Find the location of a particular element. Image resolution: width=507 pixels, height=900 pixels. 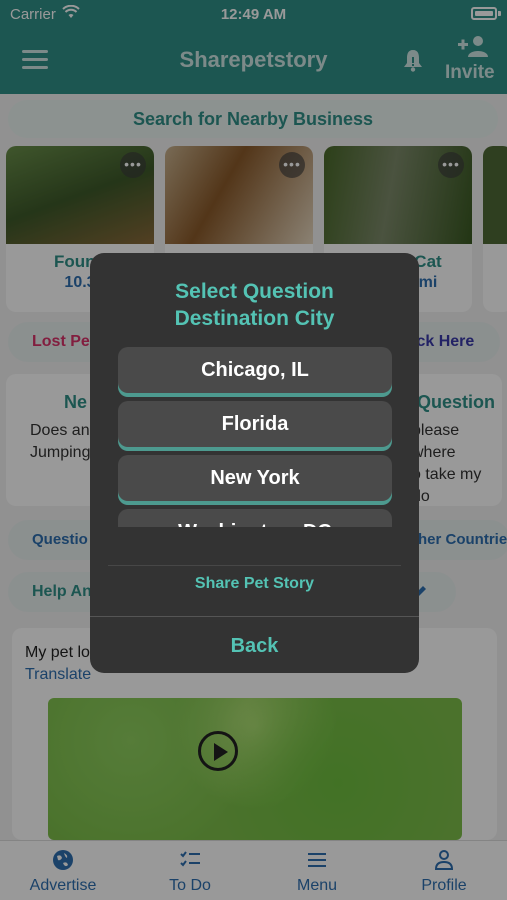

city-option-chicago: Chicago, IL is located at coordinates (255, 370).